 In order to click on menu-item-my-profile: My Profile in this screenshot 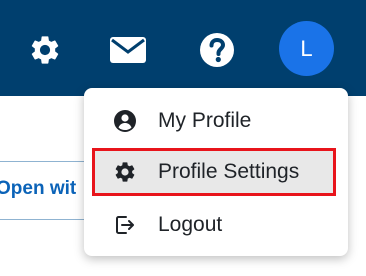, I will do `click(216, 121)`.